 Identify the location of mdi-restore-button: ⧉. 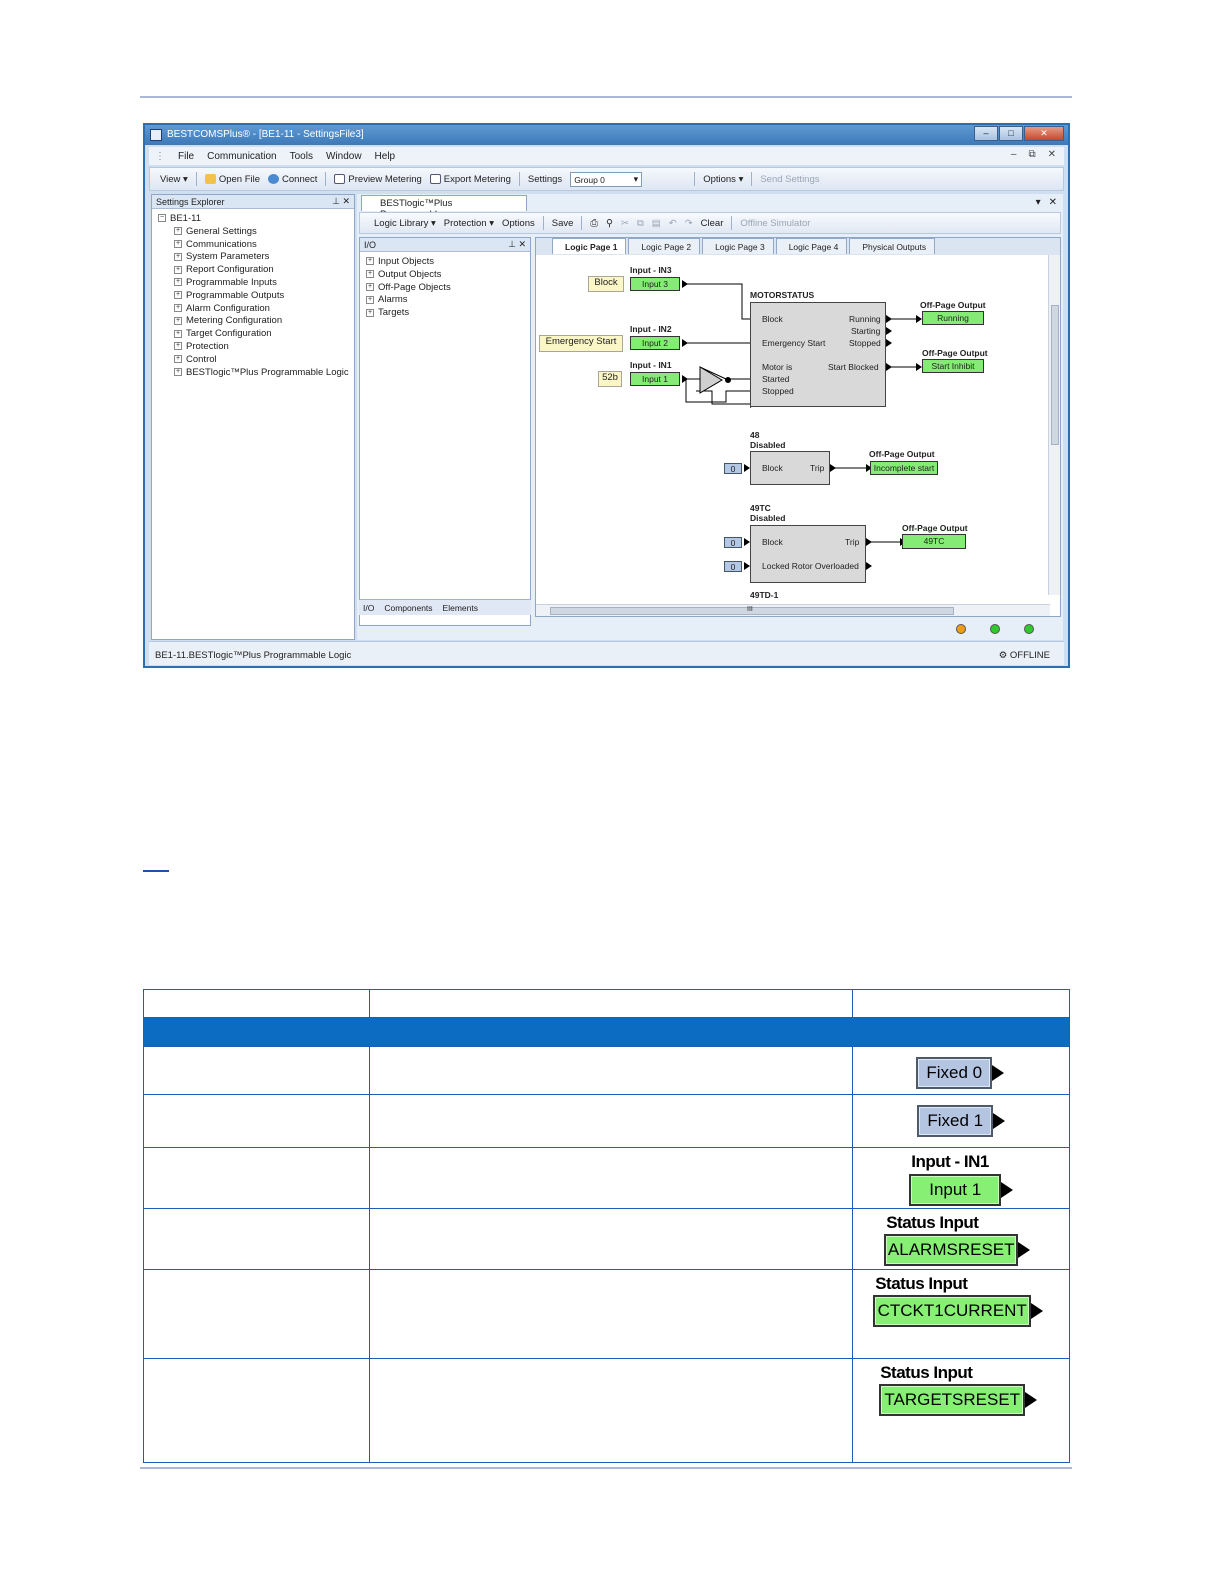
(1031, 154).